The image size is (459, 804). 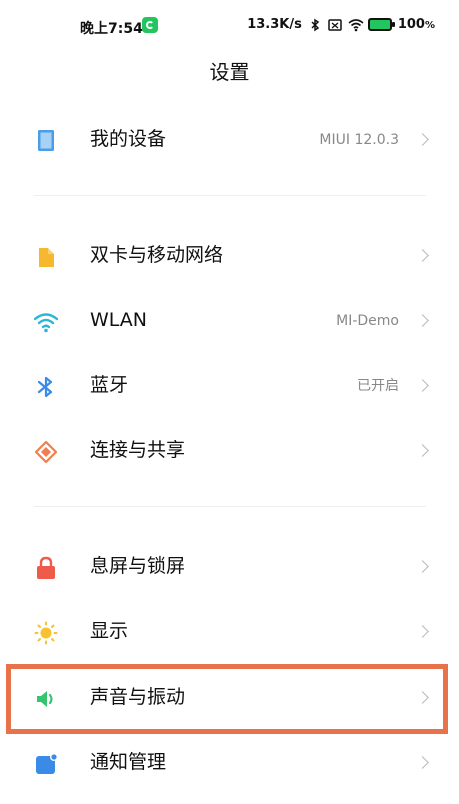 I want to click on settings-item-label: 显示, so click(x=109, y=631).